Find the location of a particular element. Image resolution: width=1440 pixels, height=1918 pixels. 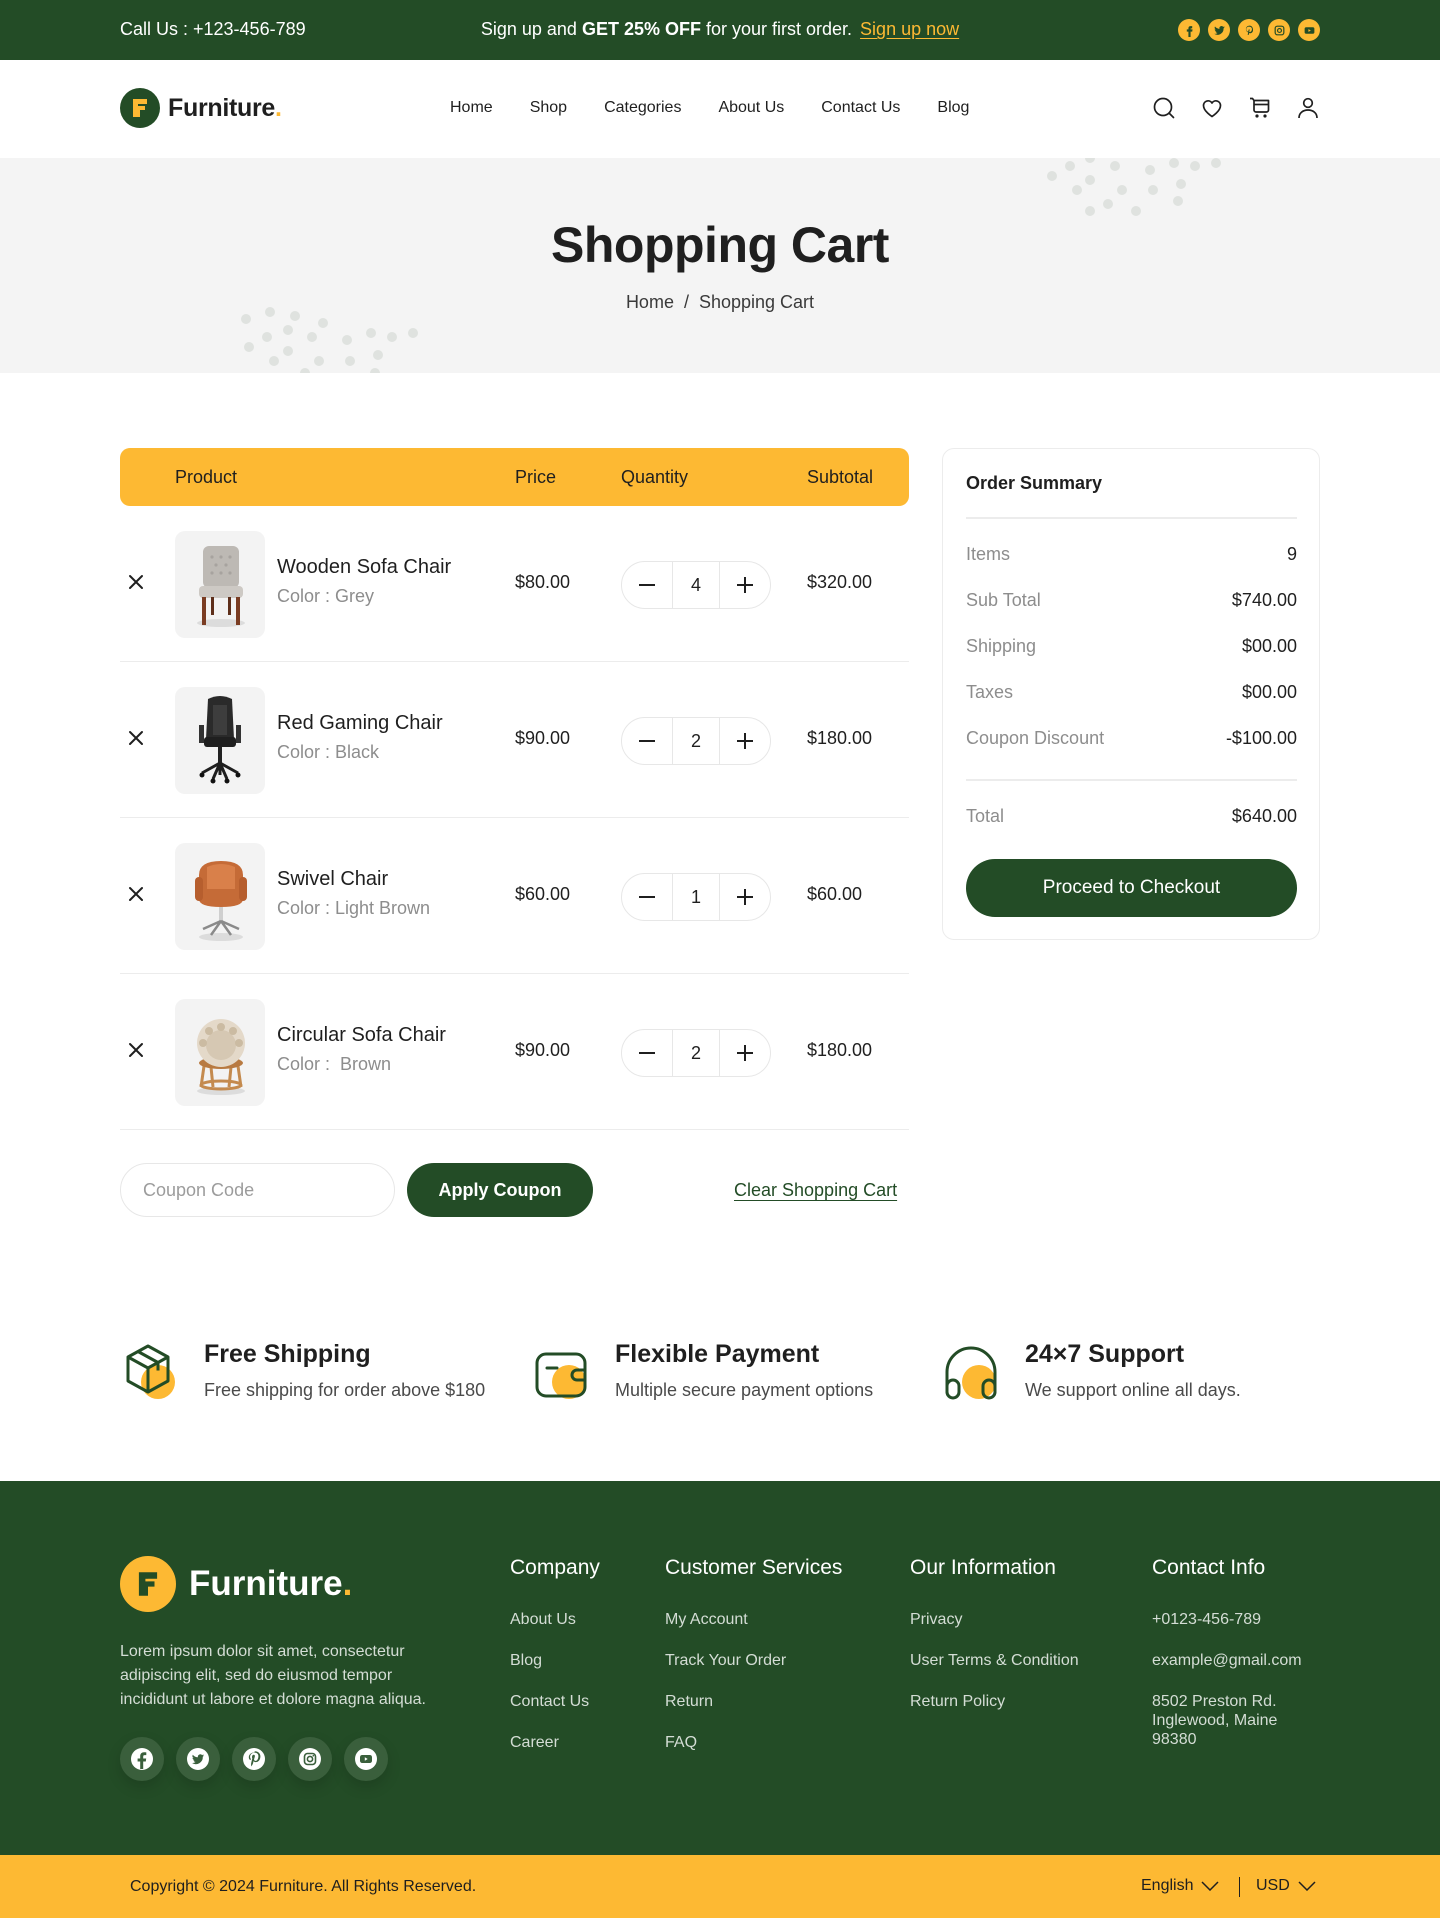

column-subtotal: Subtotal is located at coordinates (840, 477).